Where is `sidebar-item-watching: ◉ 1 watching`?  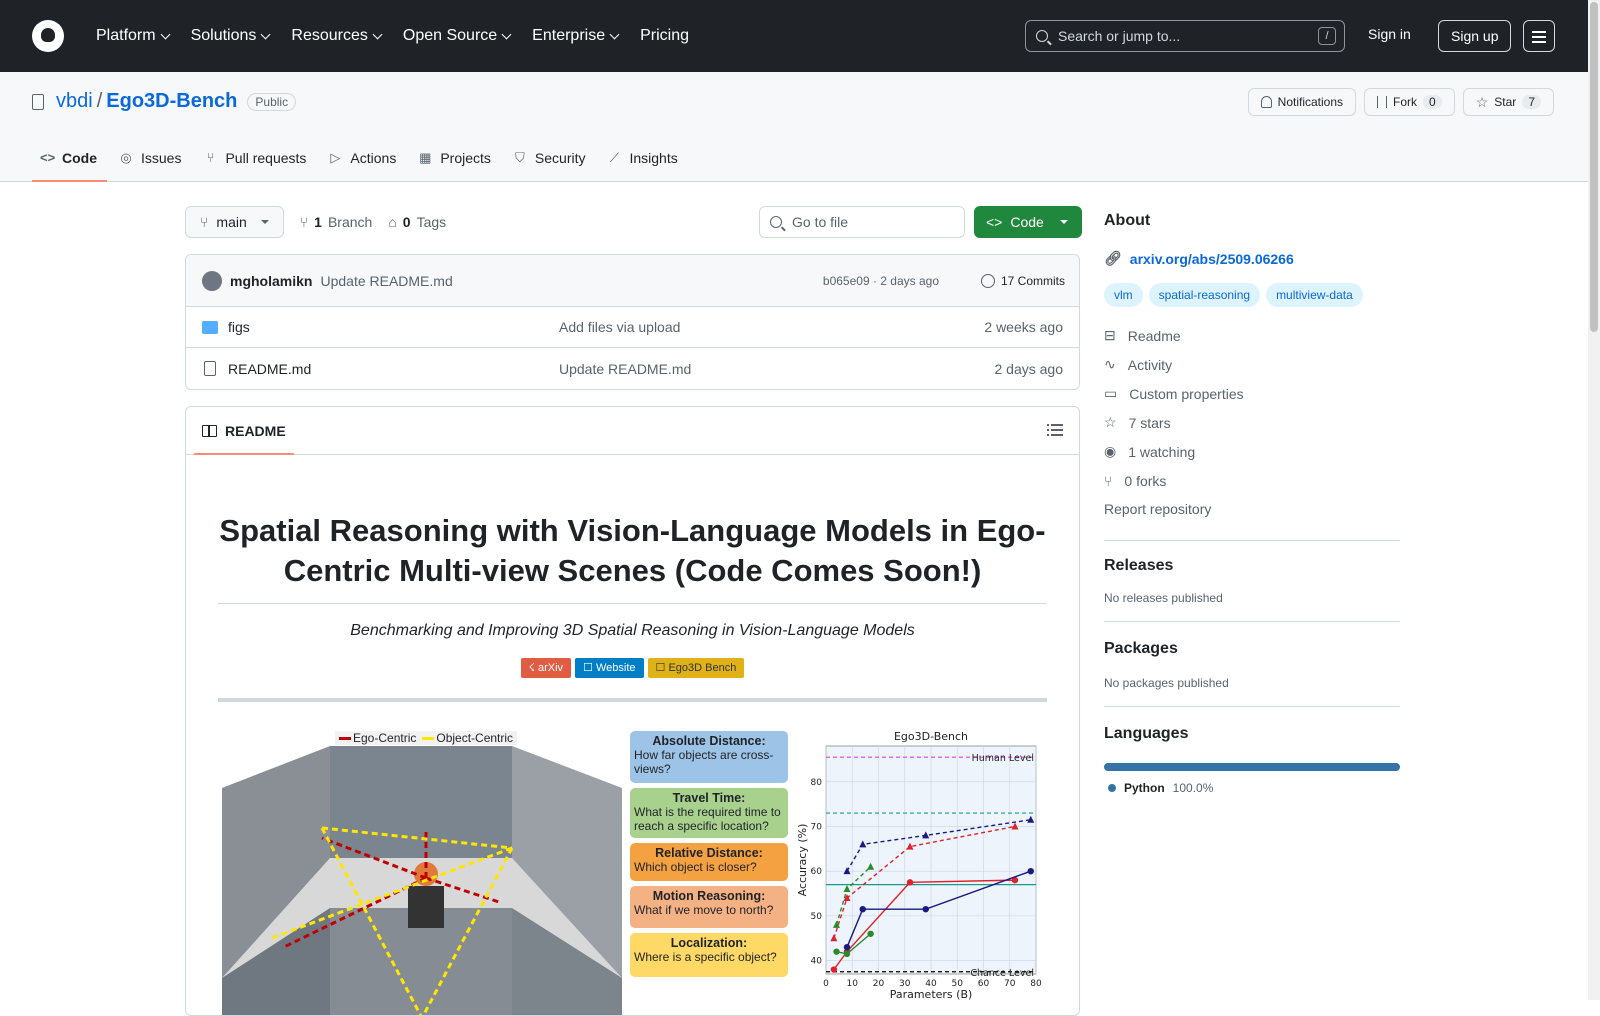 sidebar-item-watching: ◉ 1 watching is located at coordinates (1252, 451).